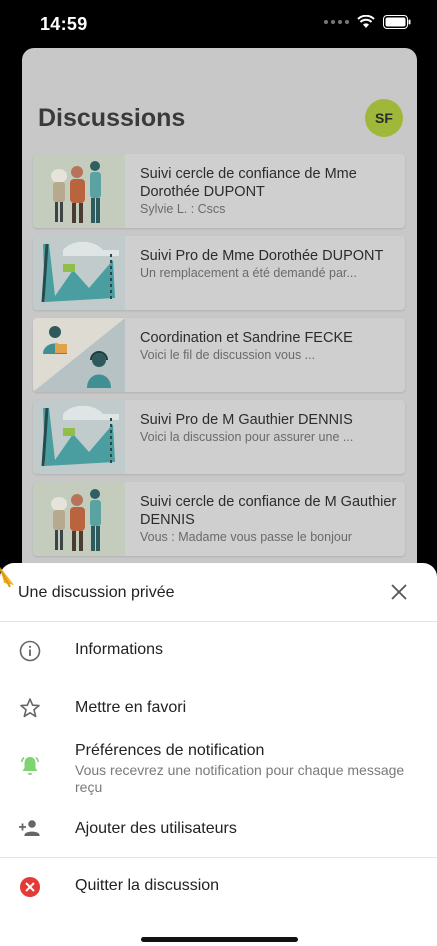 This screenshot has height=946, width=437. I want to click on menu-item-label: Préférences de notification, so click(170, 750).